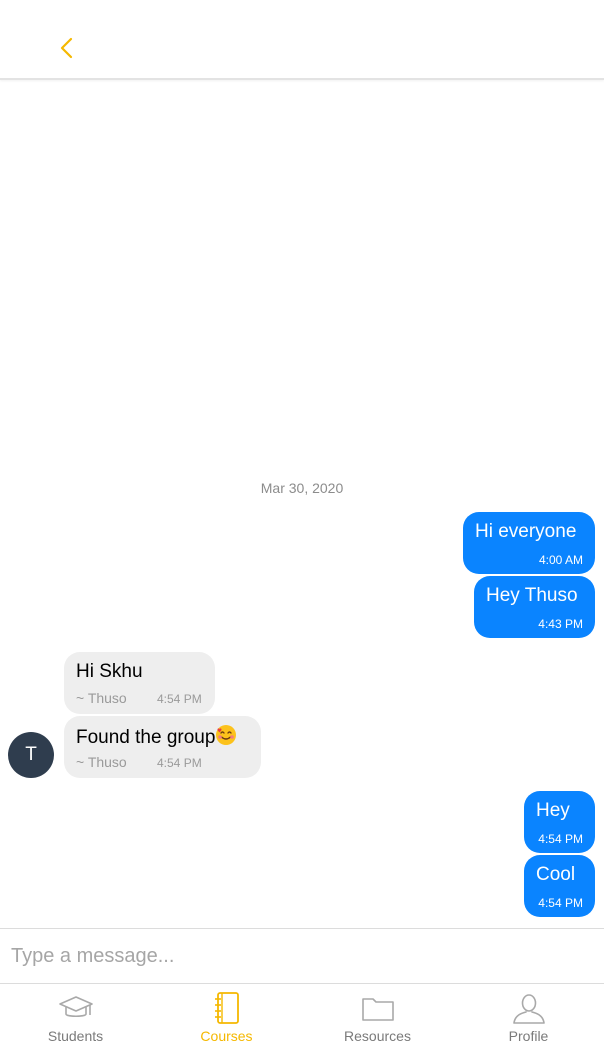 Image resolution: width=604 pixels, height=1044 pixels. What do you see at coordinates (532, 595) in the screenshot?
I see `message-text: Hey Thuso` at bounding box center [532, 595].